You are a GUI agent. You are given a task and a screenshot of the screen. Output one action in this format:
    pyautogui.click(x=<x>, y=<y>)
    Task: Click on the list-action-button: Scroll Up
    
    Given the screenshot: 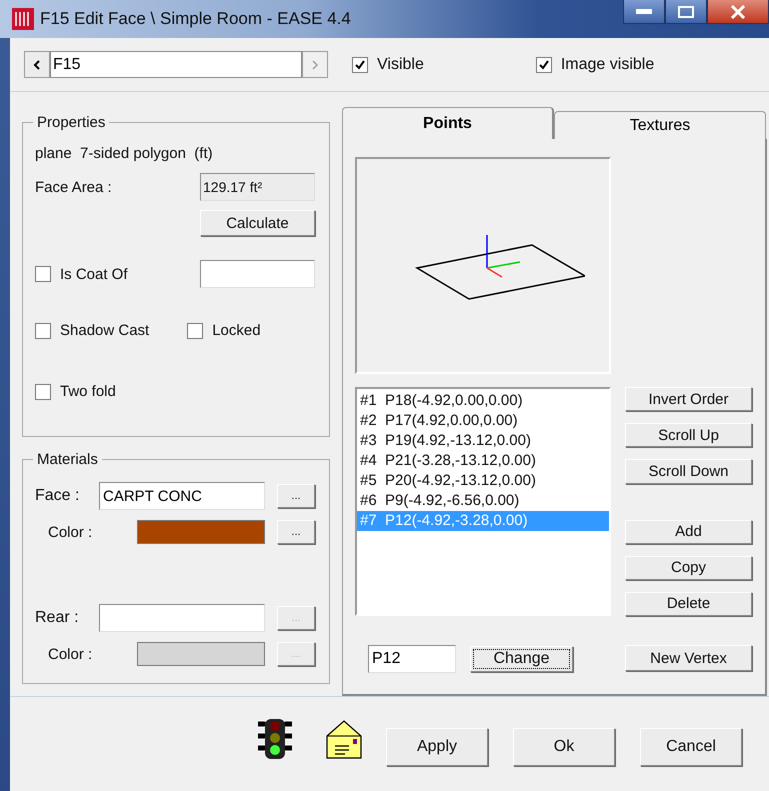 What is the action you would take?
    pyautogui.click(x=688, y=435)
    